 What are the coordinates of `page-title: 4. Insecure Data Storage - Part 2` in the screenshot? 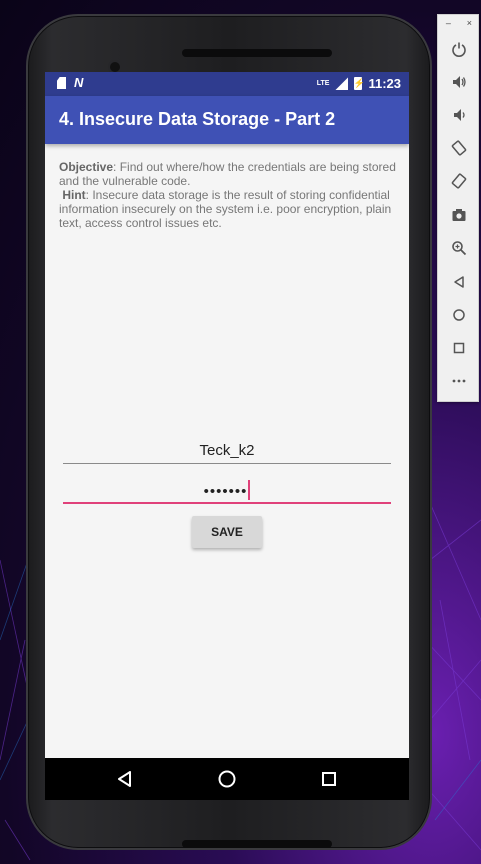 It's located at (197, 119).